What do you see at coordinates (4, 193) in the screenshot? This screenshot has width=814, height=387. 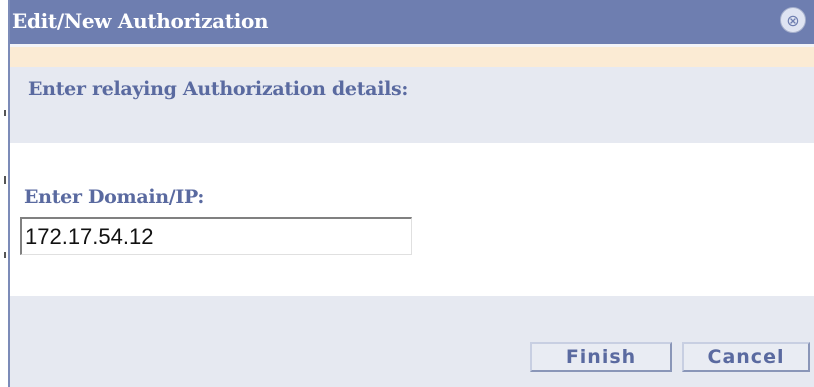 I see `background-window-edge` at bounding box center [4, 193].